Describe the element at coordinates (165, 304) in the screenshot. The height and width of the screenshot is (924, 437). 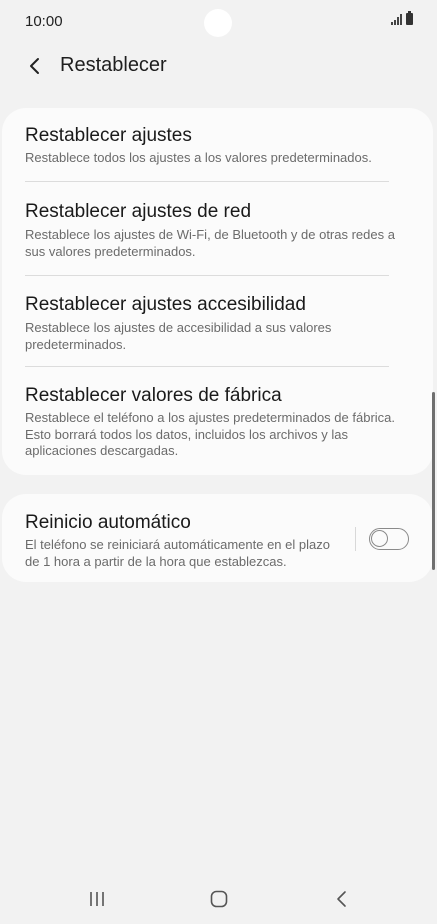
I see `item-title: Restablecer ajustes accesibilidad` at that location.